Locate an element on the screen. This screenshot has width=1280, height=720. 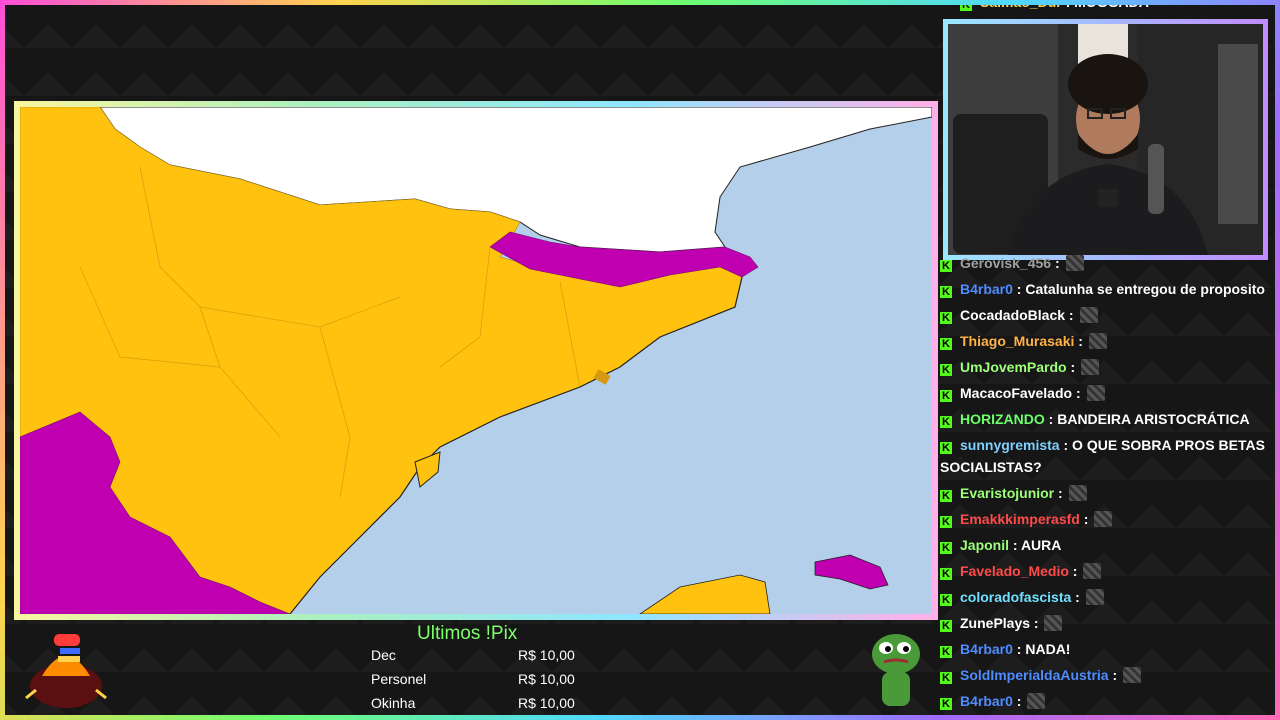
webcam-feed is located at coordinates (1105, 139).